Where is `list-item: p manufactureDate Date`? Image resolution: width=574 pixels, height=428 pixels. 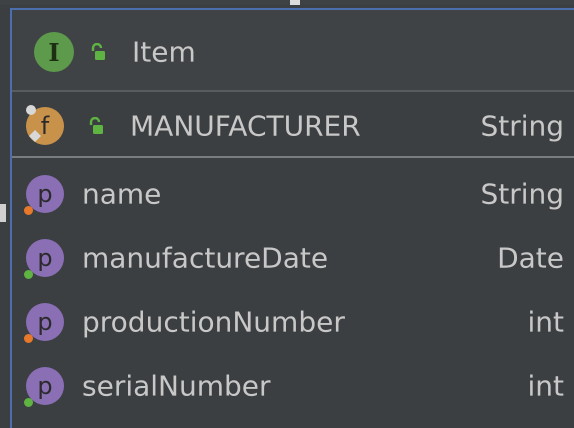 list-item: p manufactureDate Date is located at coordinates (293, 258).